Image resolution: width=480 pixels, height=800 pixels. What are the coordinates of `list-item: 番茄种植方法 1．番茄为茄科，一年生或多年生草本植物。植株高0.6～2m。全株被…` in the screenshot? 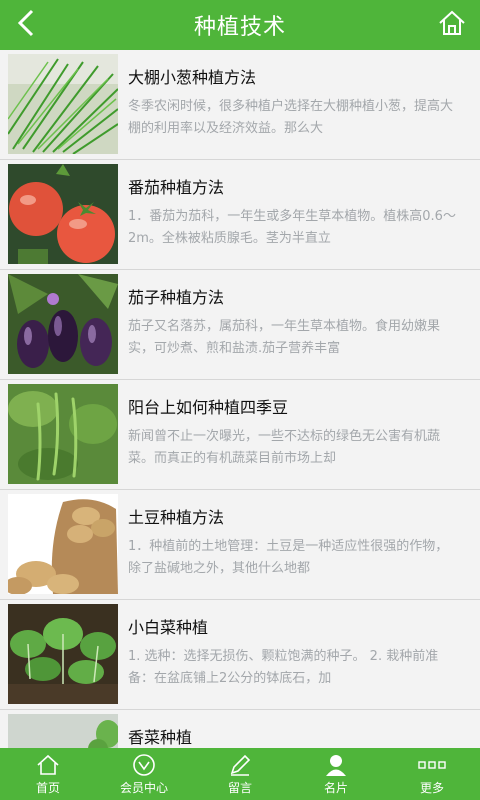 It's located at (240, 215).